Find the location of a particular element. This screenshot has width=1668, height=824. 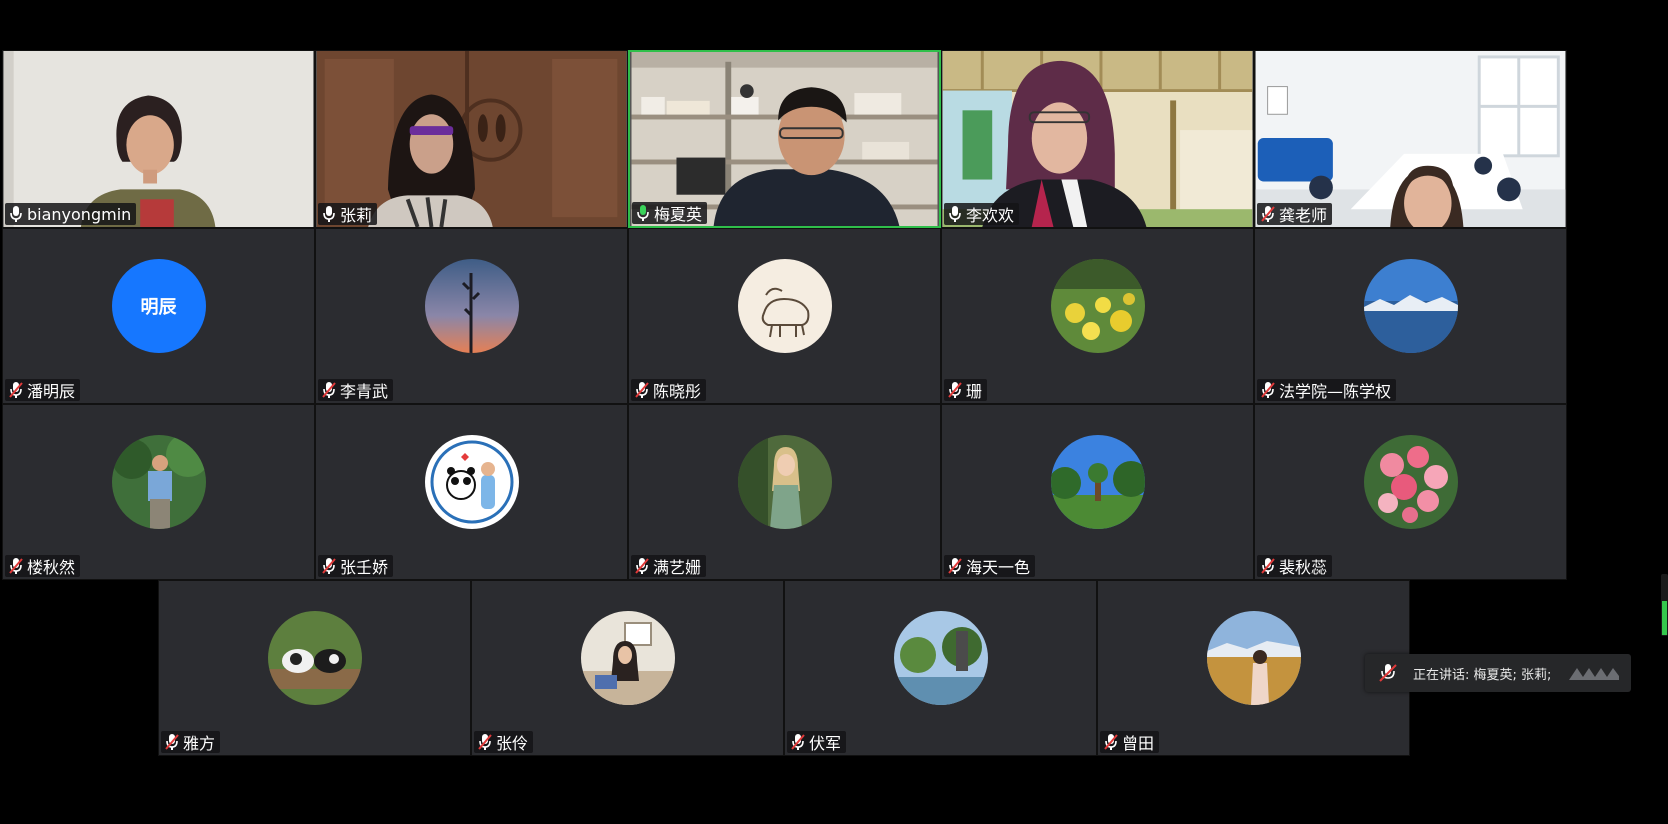

participant-name-tag: 龚老师 is located at coordinates (1295, 214).